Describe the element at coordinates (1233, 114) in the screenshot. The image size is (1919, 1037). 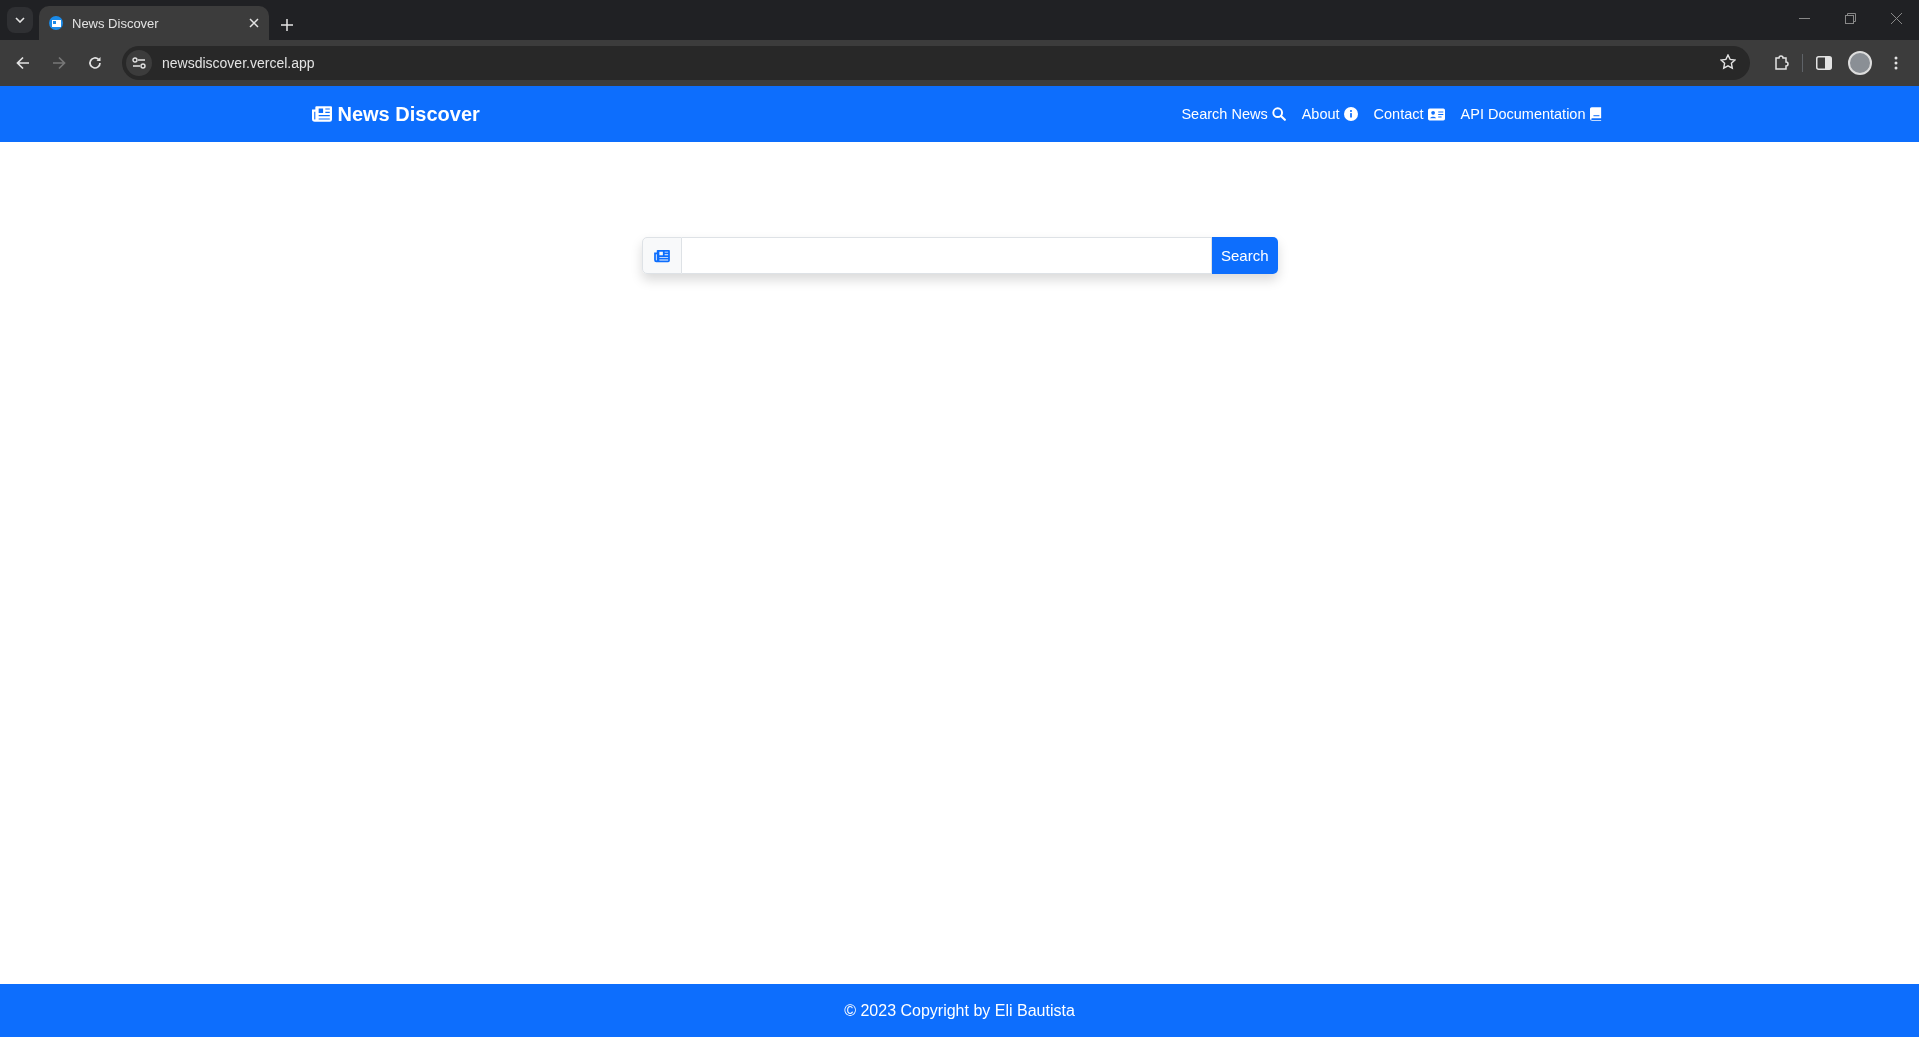
I see `nav-link: Search News` at that location.